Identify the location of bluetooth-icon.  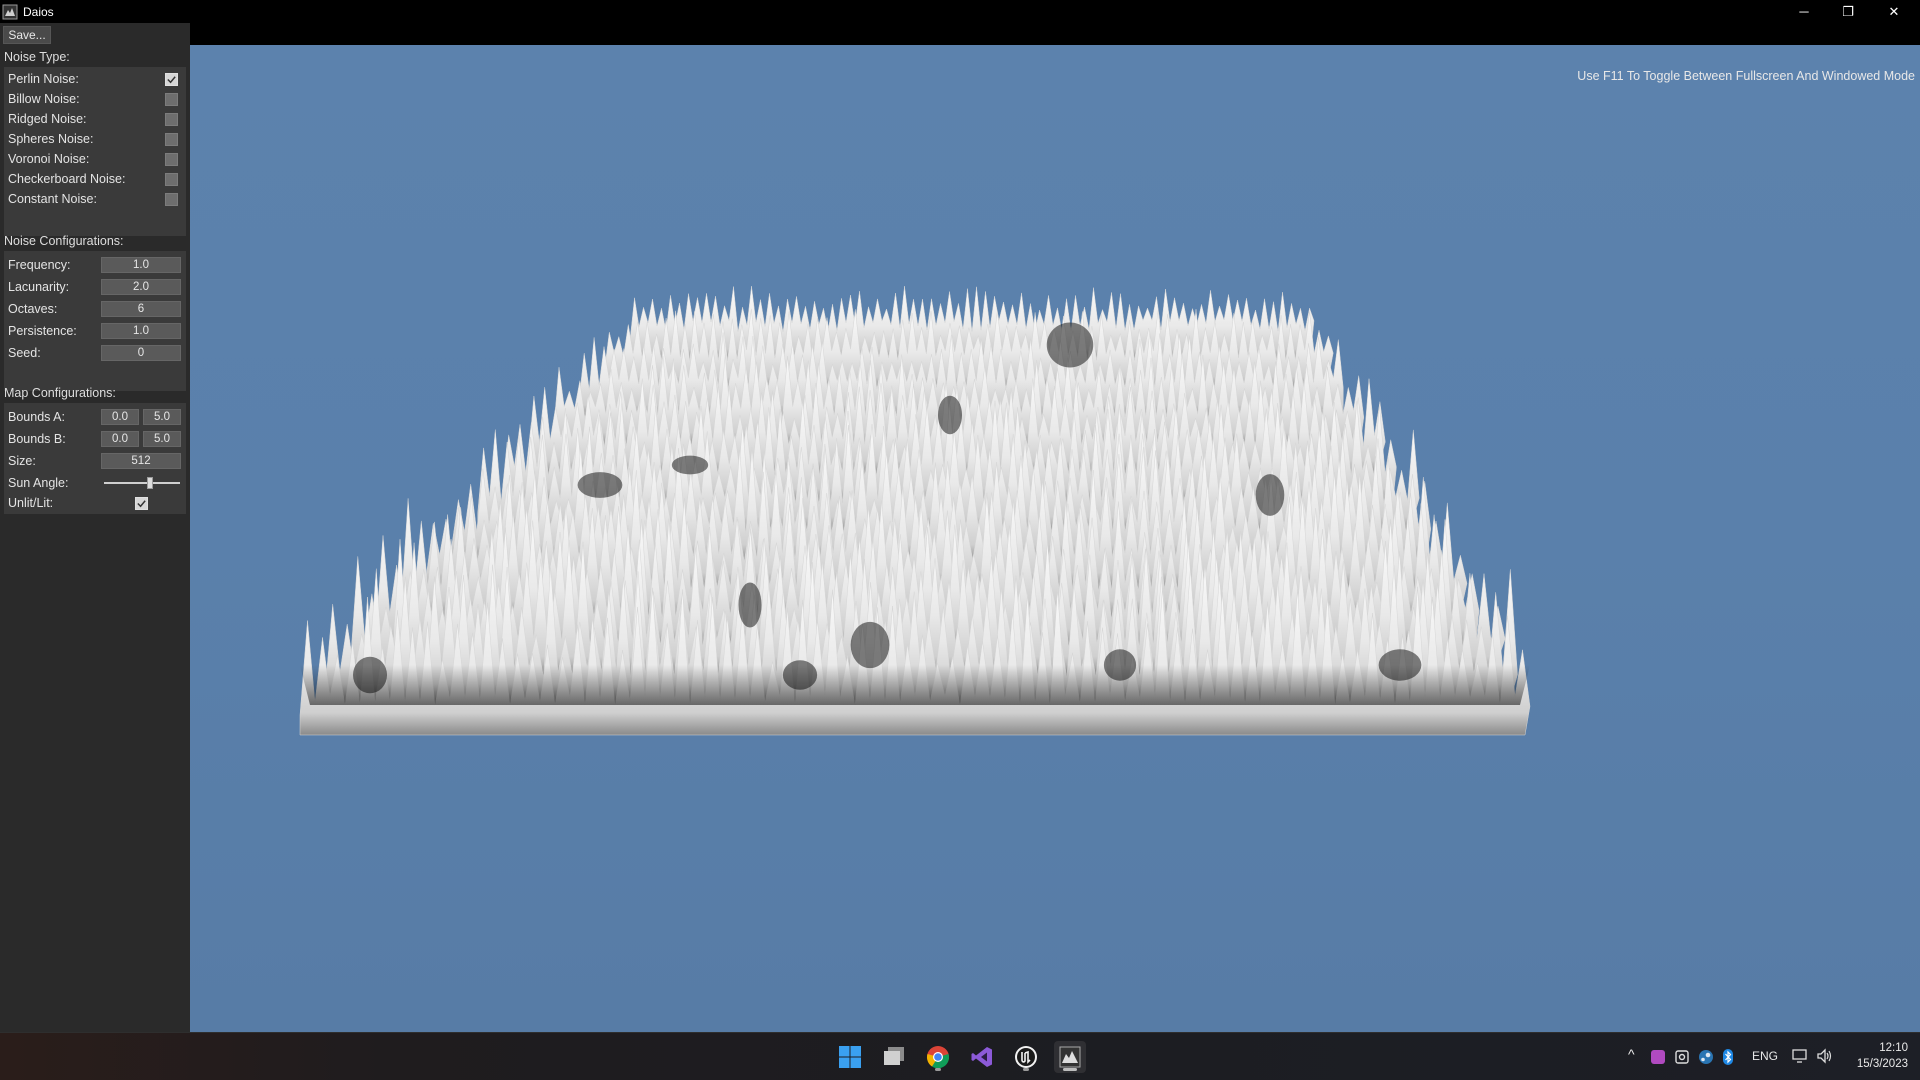
(1728, 1057).